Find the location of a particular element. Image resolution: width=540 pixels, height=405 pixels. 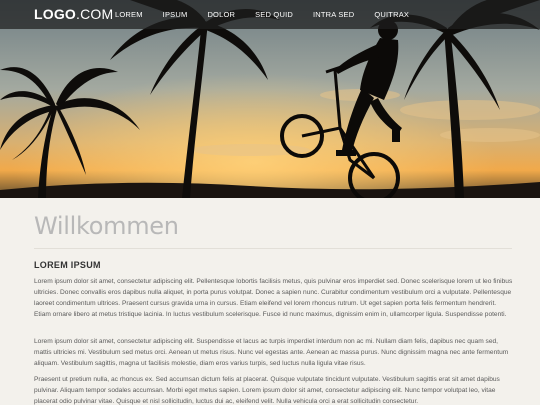

nav-item-quitrax: QUITRAX is located at coordinates (391, 14).